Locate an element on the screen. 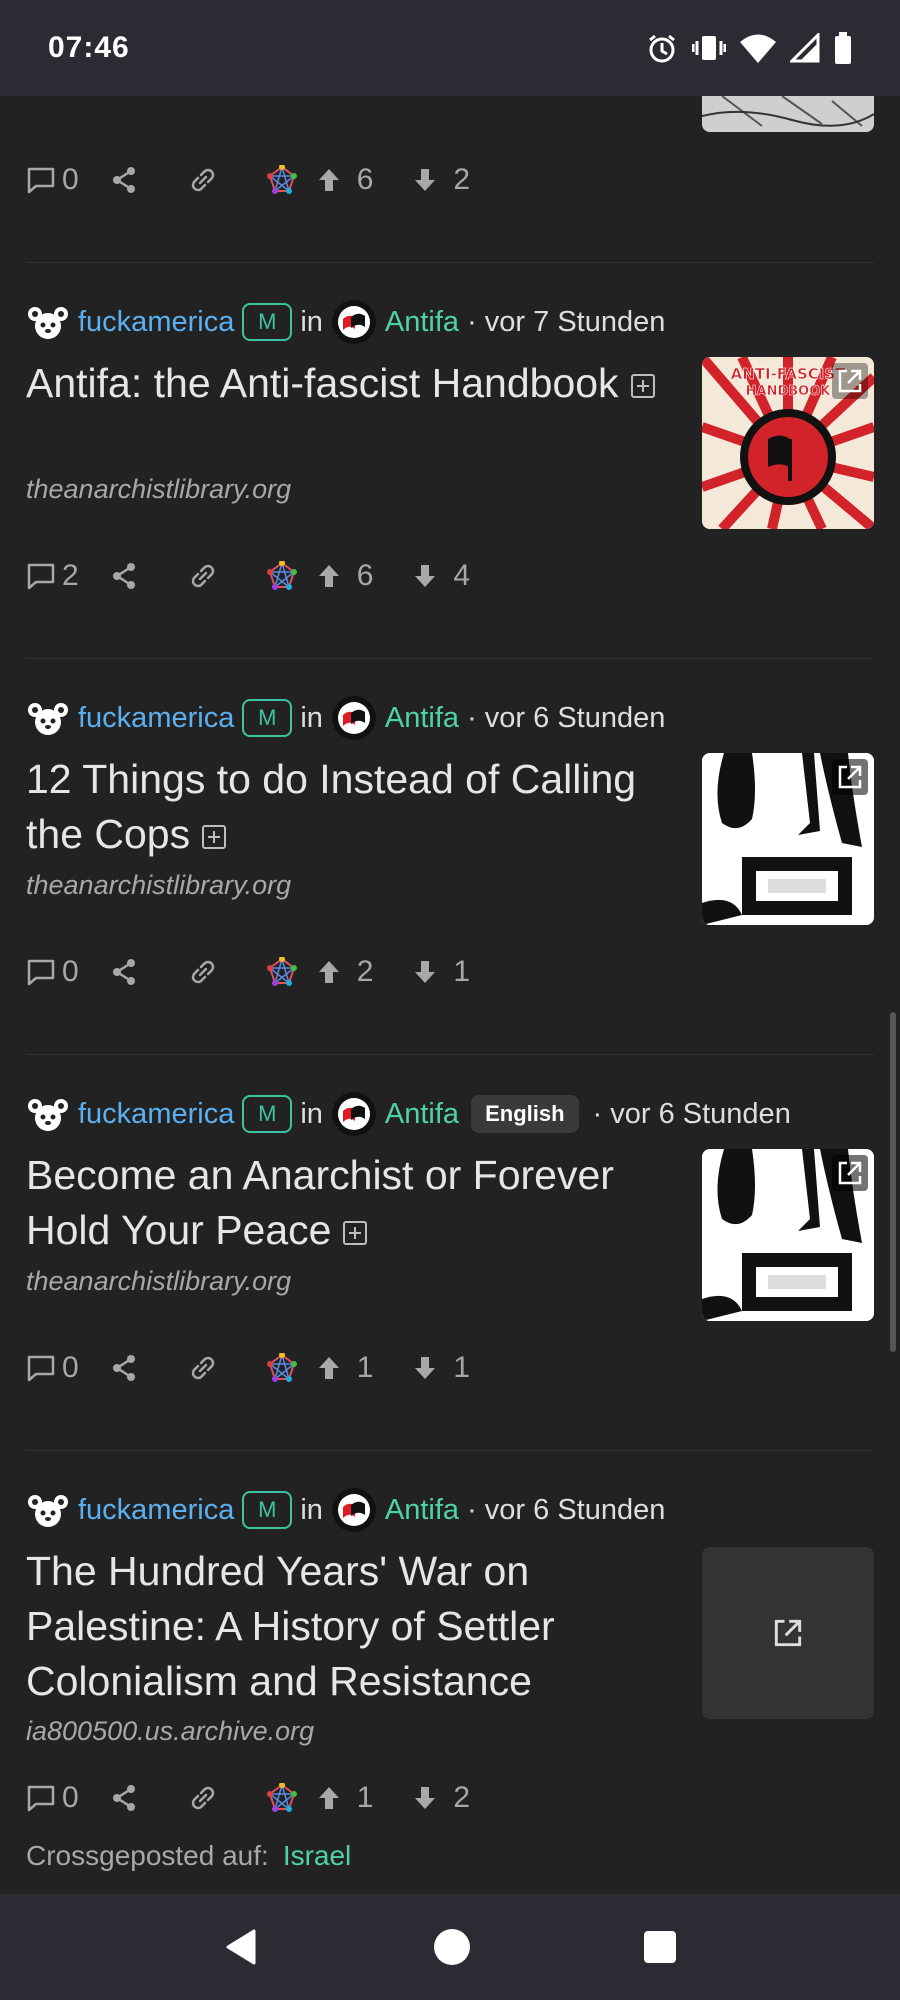 This screenshot has width=900, height=2000. signal-icon is located at coordinates (805, 48).